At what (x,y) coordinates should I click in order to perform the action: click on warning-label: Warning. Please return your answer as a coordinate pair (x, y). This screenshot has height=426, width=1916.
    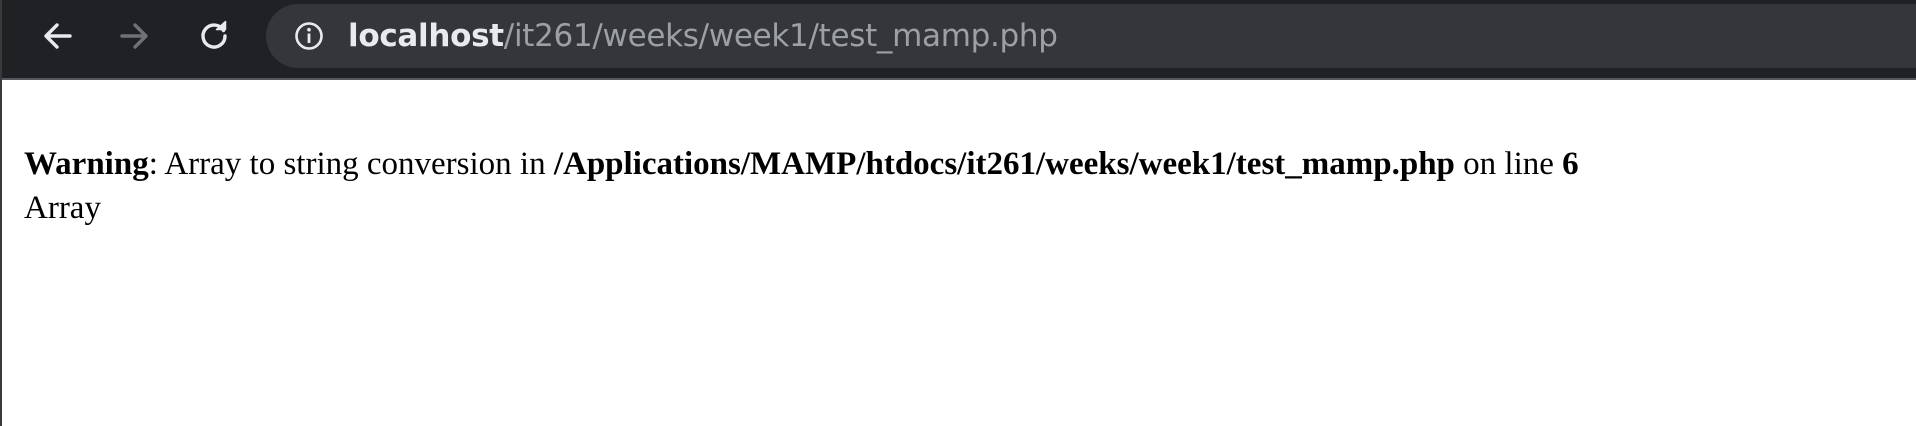
    Looking at the image, I should click on (86, 164).